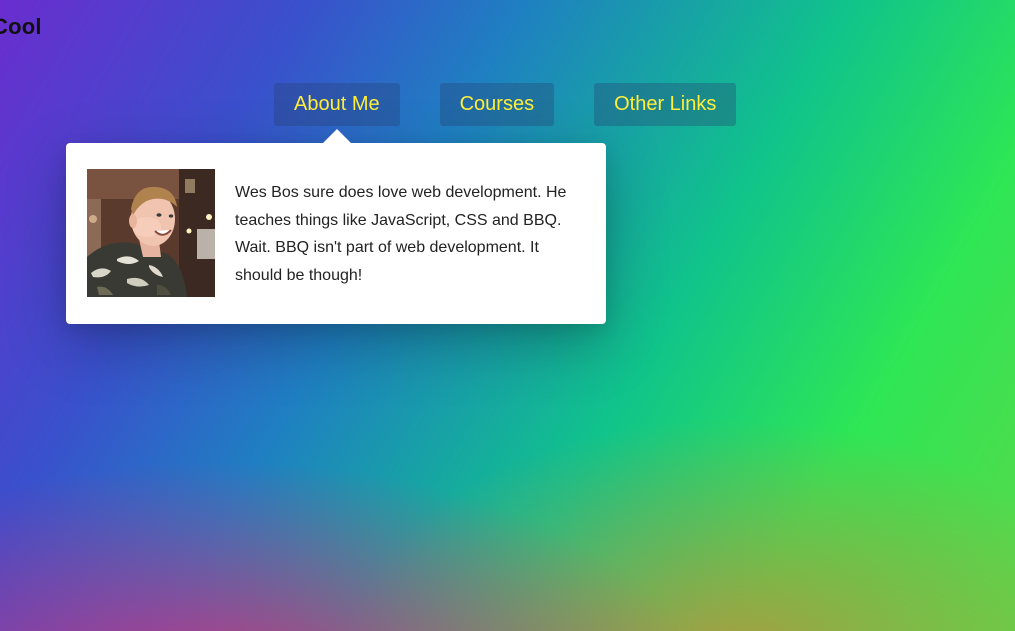 The height and width of the screenshot is (631, 1015). Describe the element at coordinates (337, 136) in the screenshot. I see `dropdown-arrow` at that location.